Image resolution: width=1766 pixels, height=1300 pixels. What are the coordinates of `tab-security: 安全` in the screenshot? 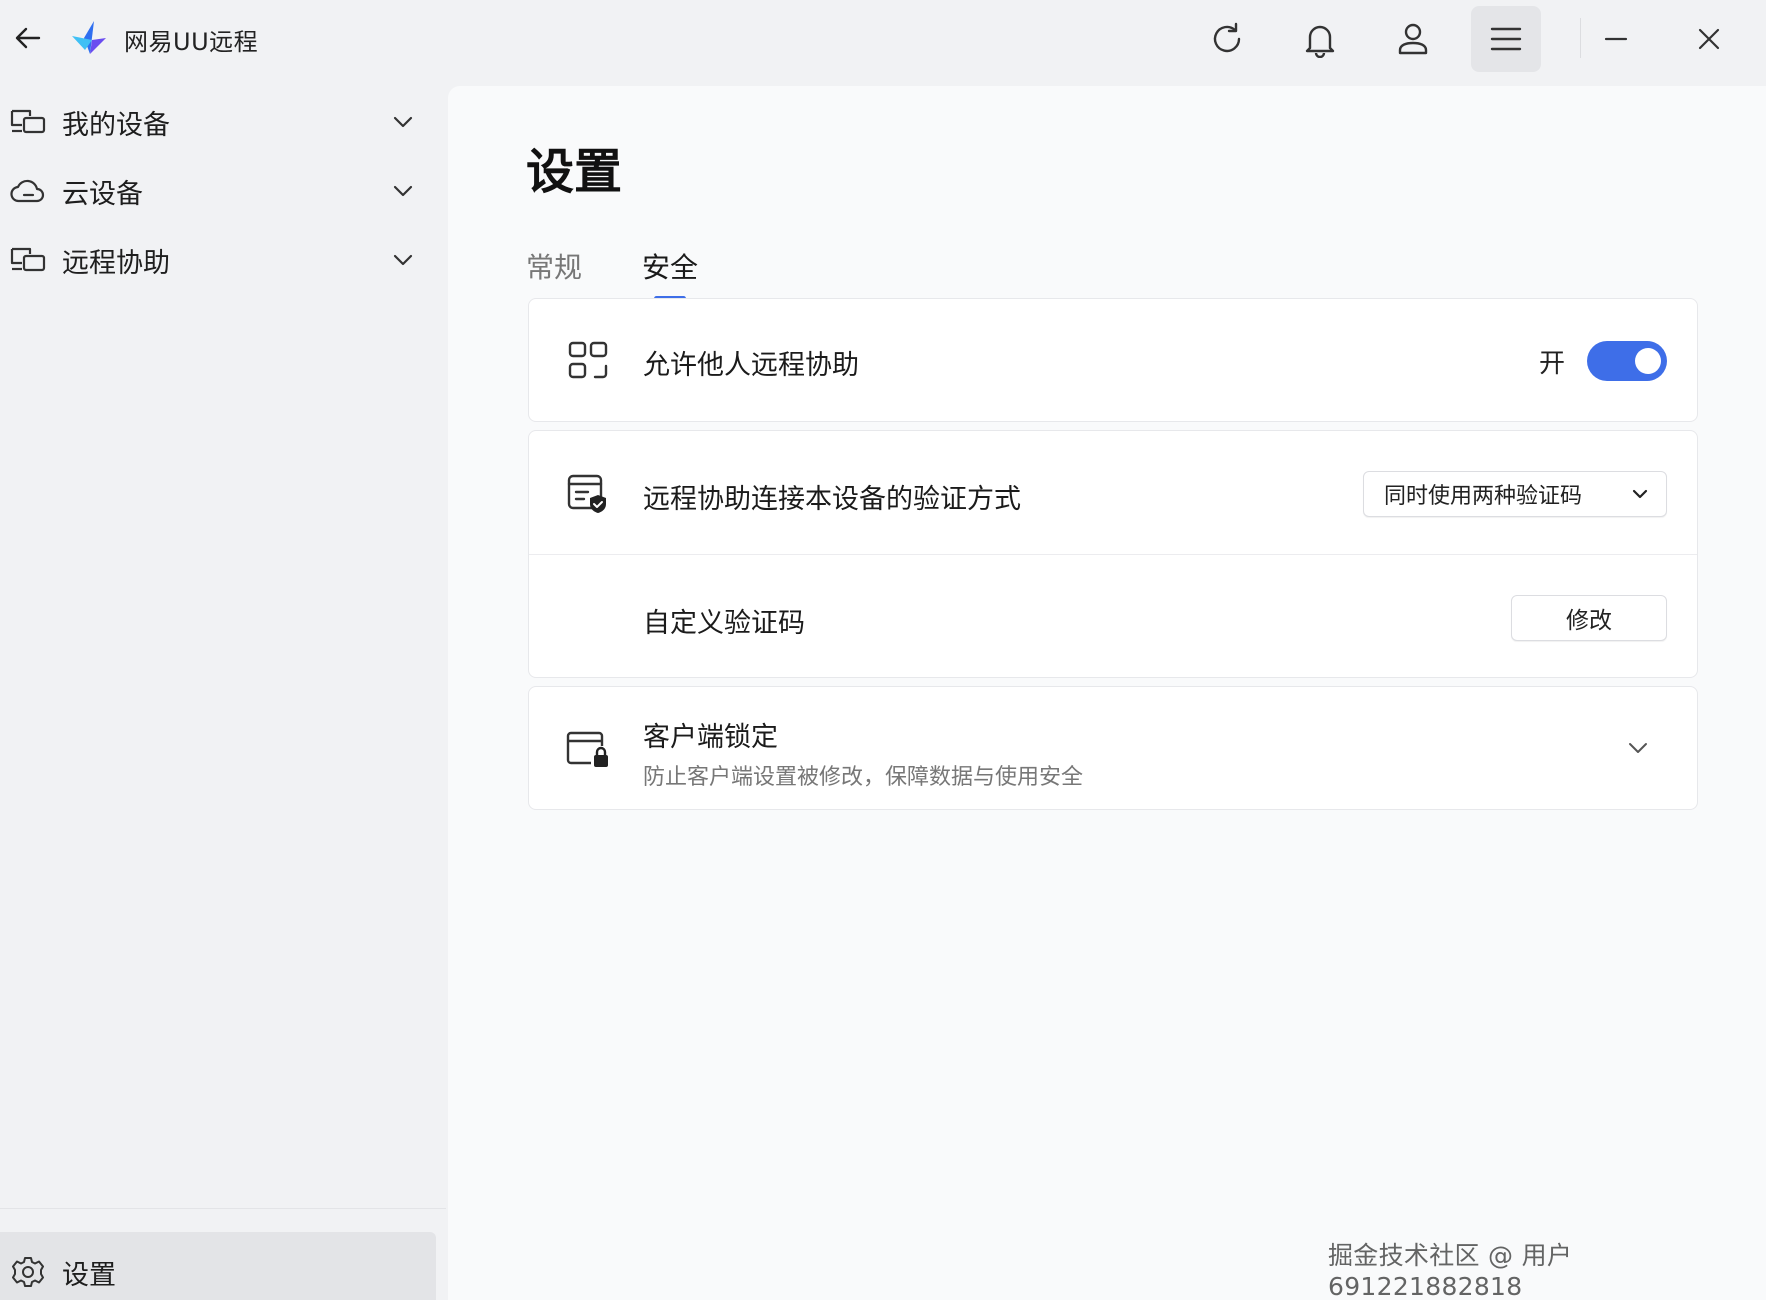 It's located at (670, 266).